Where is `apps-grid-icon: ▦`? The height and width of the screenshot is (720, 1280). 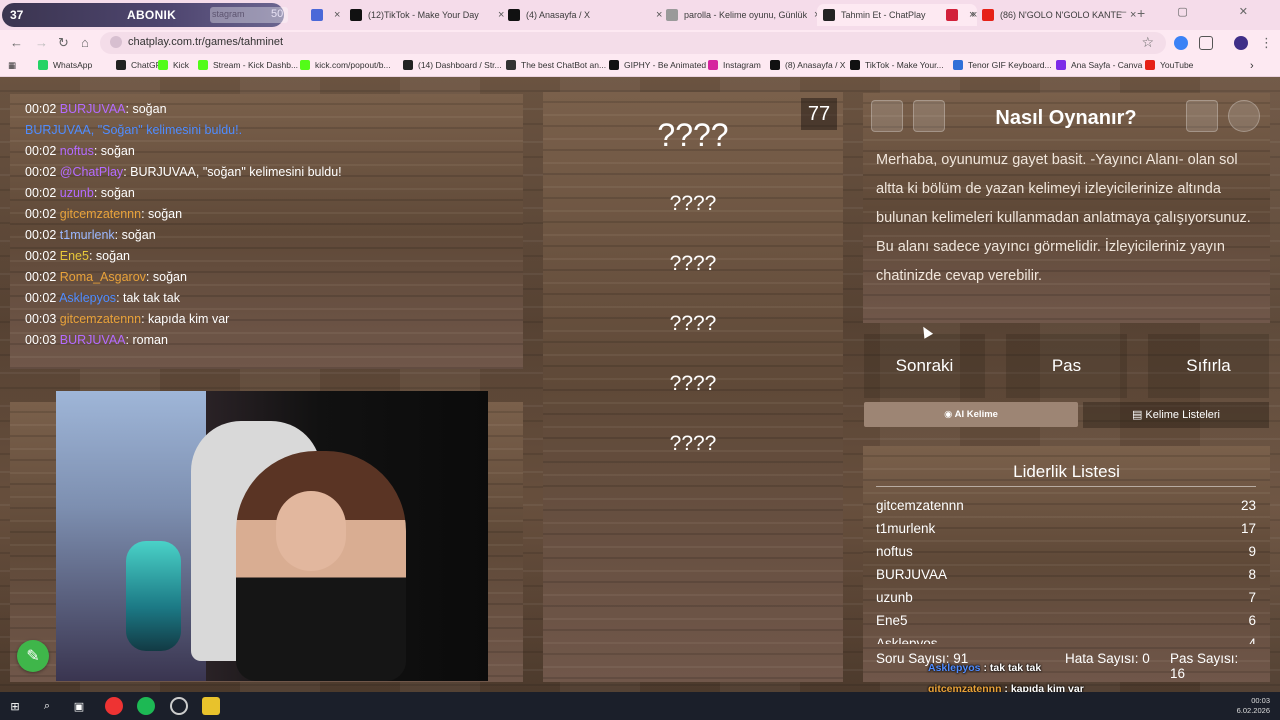
apps-grid-icon: ▦ is located at coordinates (12, 65).